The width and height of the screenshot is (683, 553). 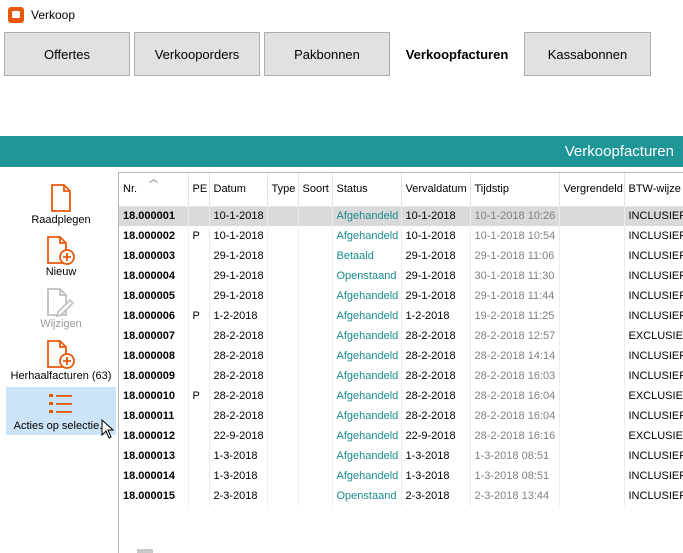 What do you see at coordinates (238, 456) in the screenshot?
I see `cell-datum: 1-3-2018` at bounding box center [238, 456].